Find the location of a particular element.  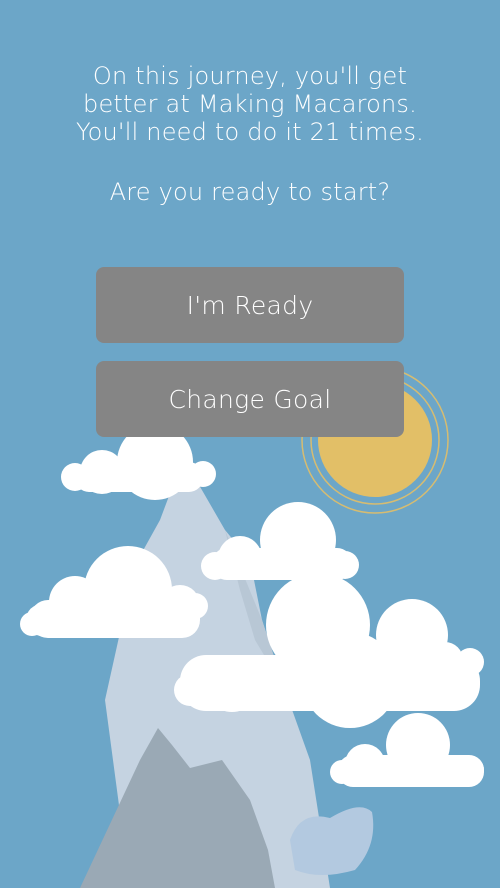

im-ready-button-label: I'm Ready is located at coordinates (250, 305).